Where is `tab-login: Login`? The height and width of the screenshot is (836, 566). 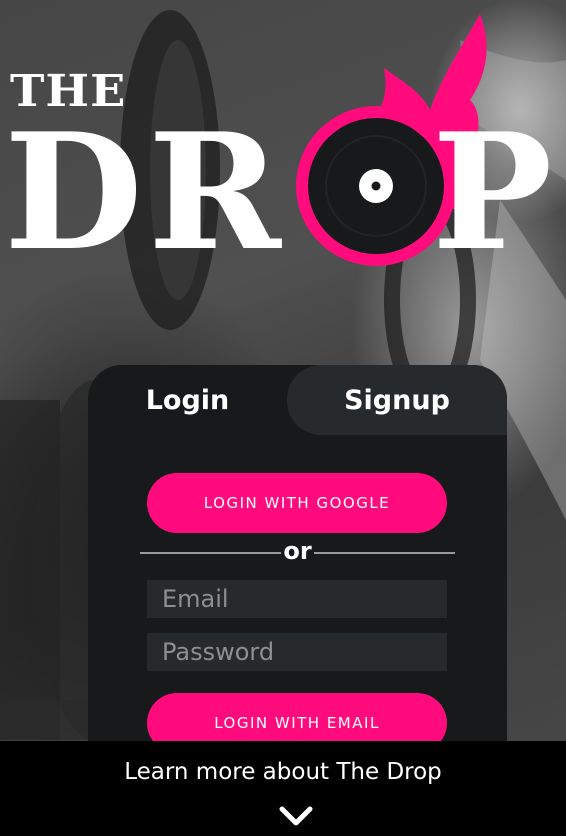
tab-login: Login is located at coordinates (187, 400).